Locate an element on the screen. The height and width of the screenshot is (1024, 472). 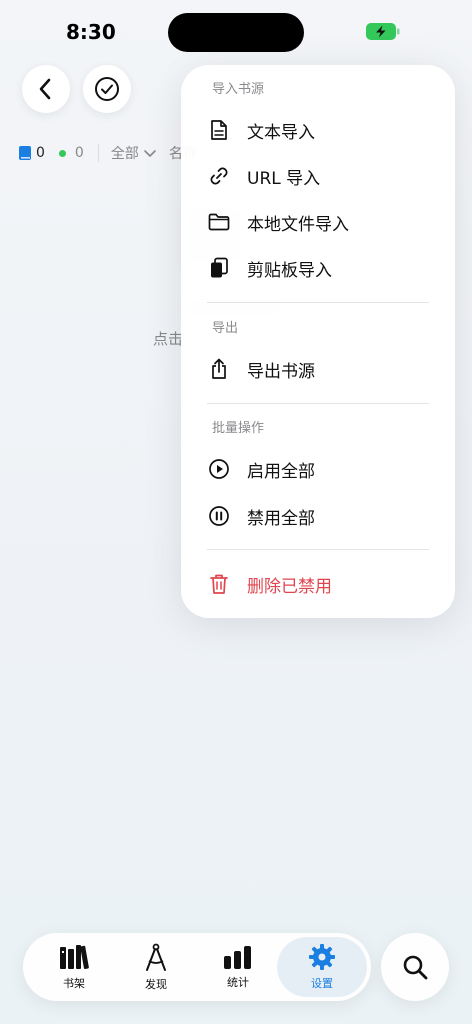
empty-state-hint: 点击 is located at coordinates (168, 339).